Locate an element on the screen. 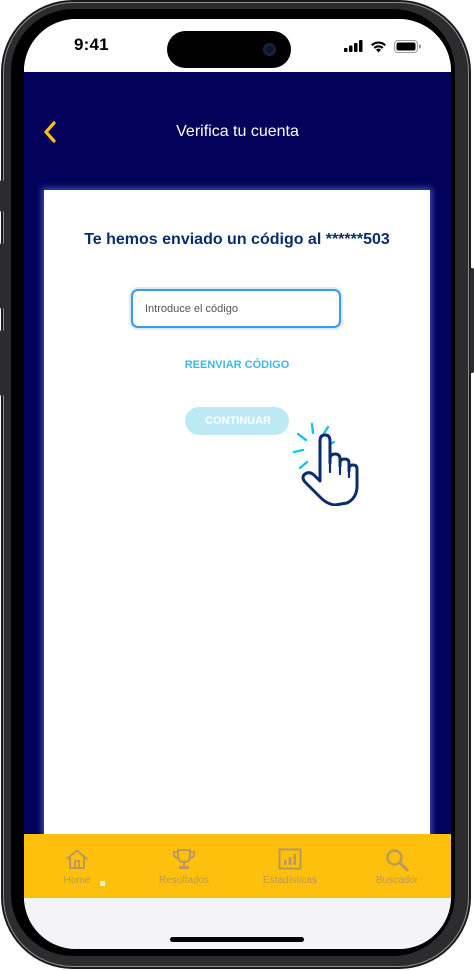 The height and width of the screenshot is (971, 474). code-input is located at coordinates (236, 308).